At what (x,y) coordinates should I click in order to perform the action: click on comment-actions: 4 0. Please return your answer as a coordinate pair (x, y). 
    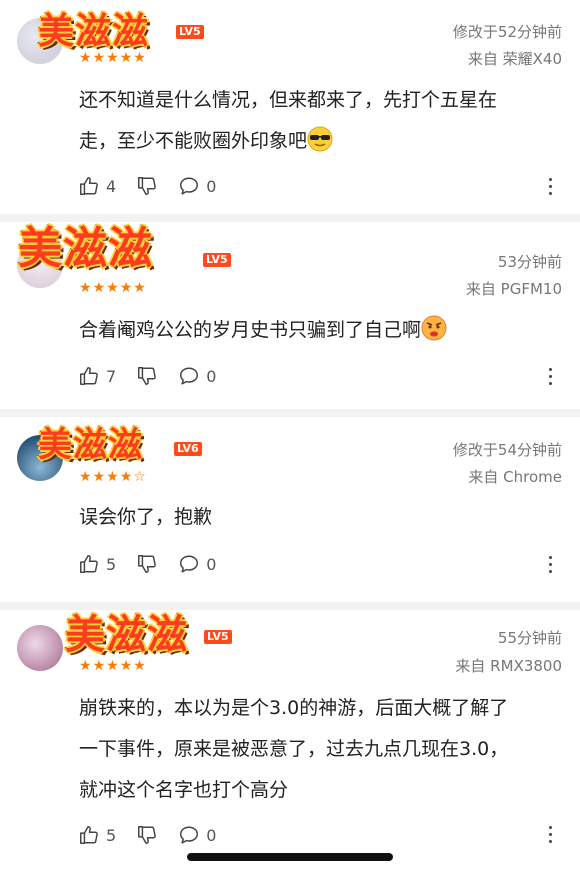
    Looking at the image, I should click on (157, 186).